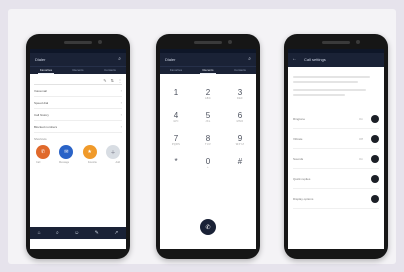 The width and height of the screenshot is (404, 272). Describe the element at coordinates (116, 233) in the screenshot. I see `share-icon: ↗` at that location.